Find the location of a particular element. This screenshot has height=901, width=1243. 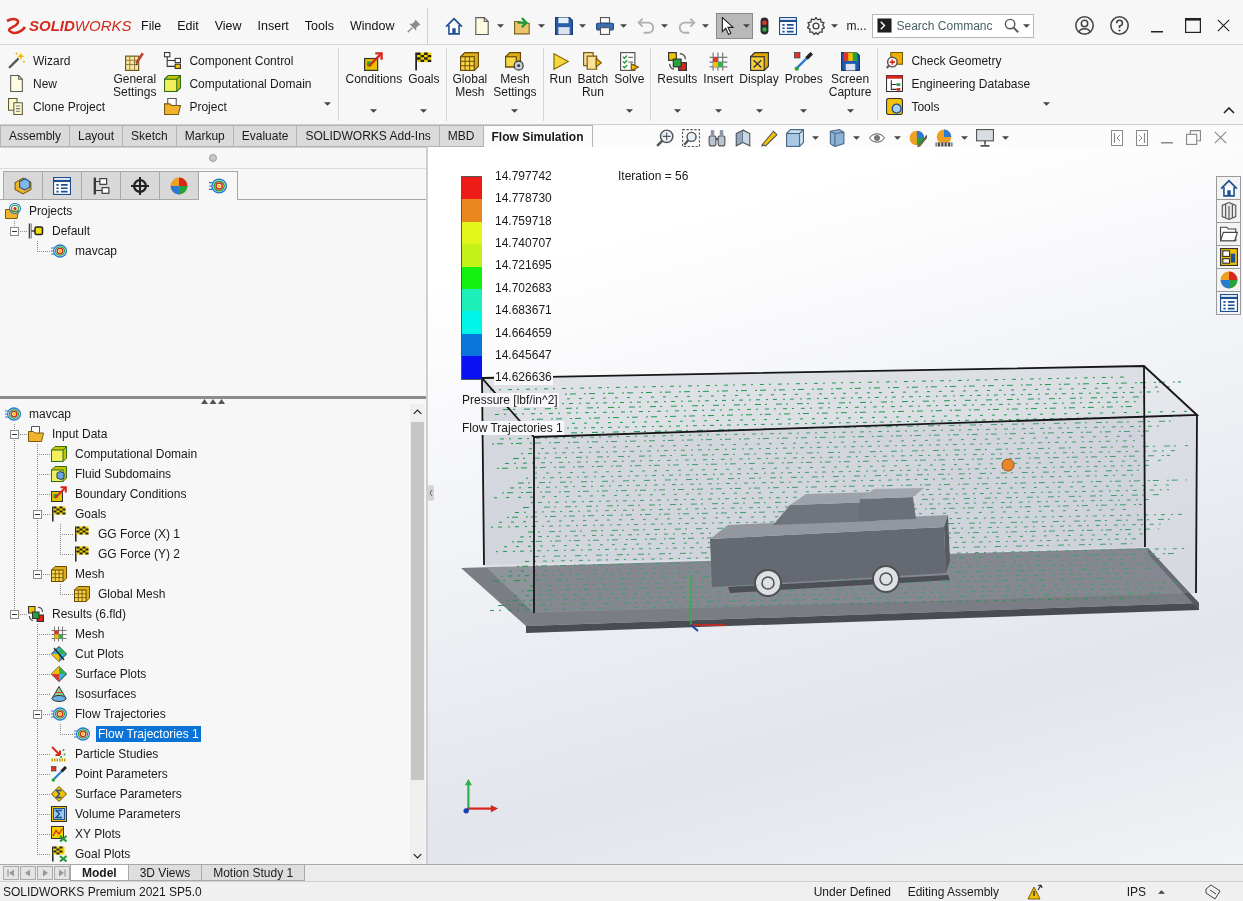

tree-item: Flow Trajectories is located at coordinates (120, 714).